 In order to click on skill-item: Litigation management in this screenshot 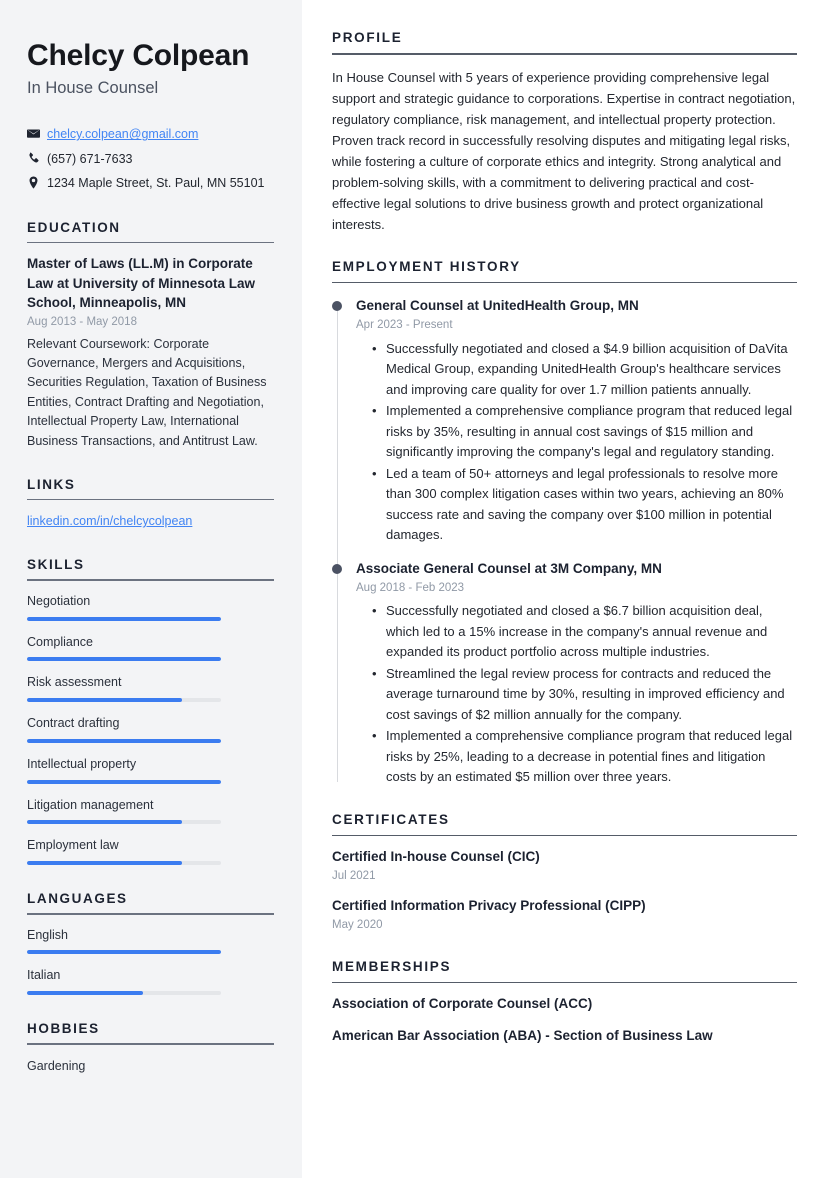, I will do `click(150, 810)`.